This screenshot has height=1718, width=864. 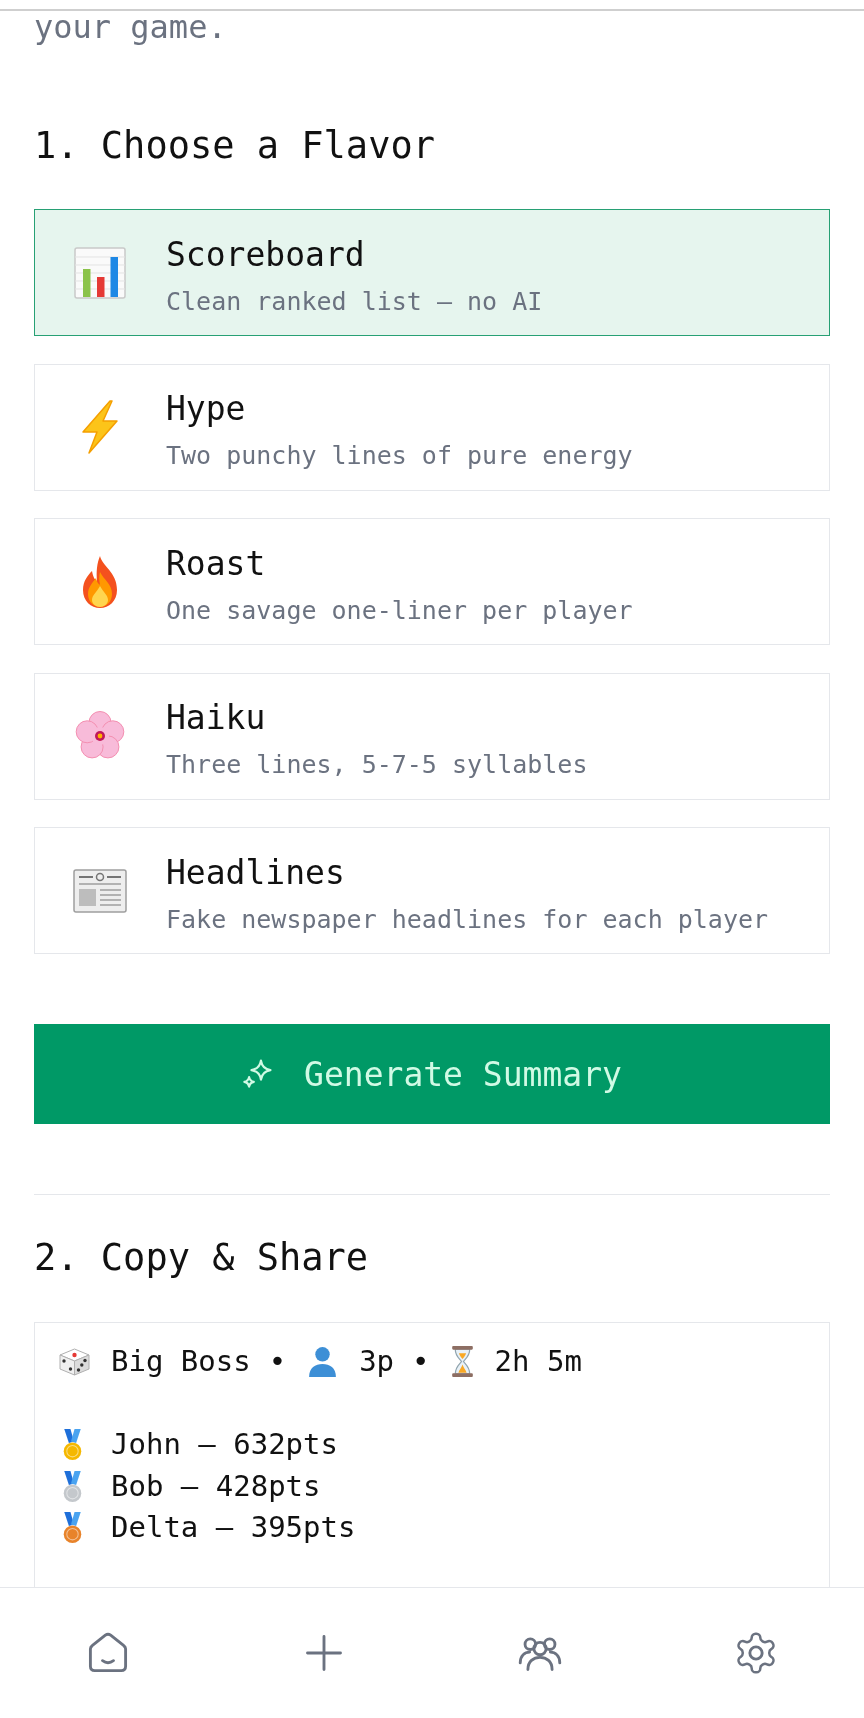 What do you see at coordinates (216, 563) in the screenshot?
I see `flavor-title: Roast` at bounding box center [216, 563].